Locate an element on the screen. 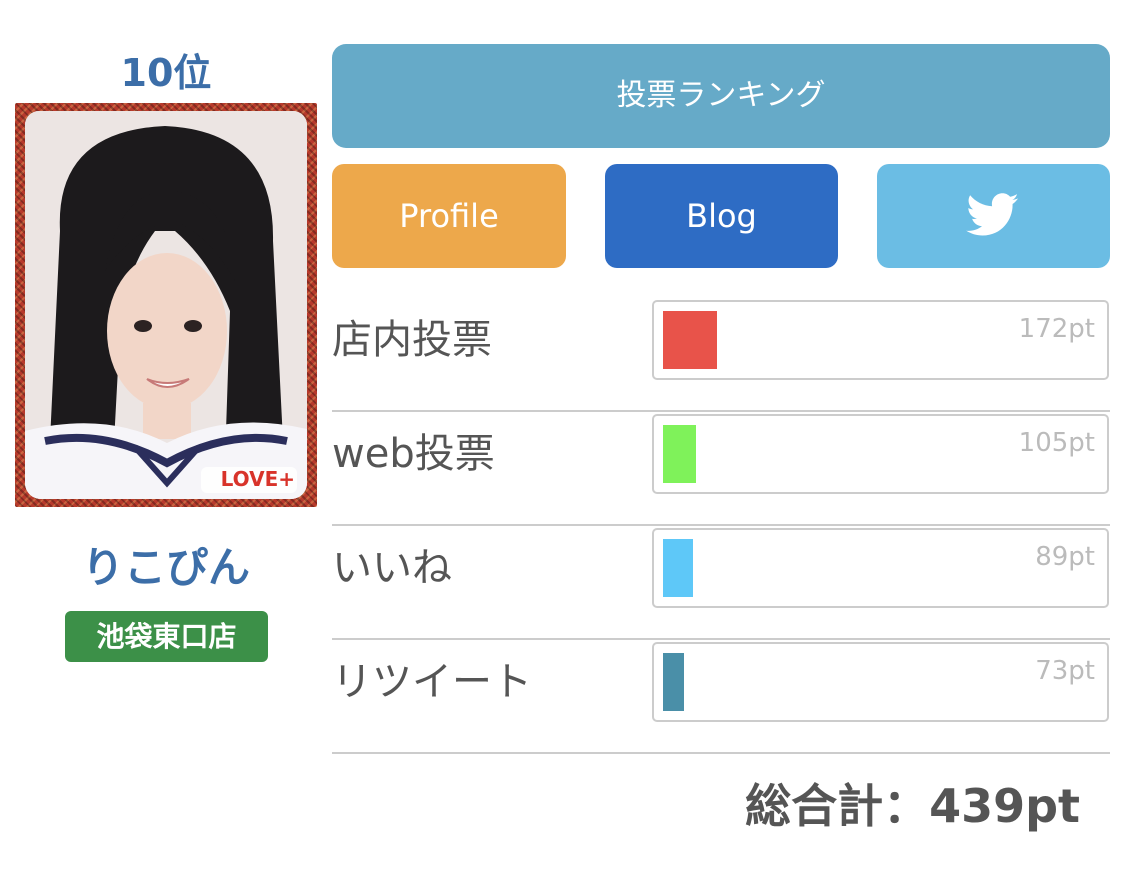 The width and height of the screenshot is (1124, 881). vote-row-like: いいね 89pt is located at coordinates (721, 583).